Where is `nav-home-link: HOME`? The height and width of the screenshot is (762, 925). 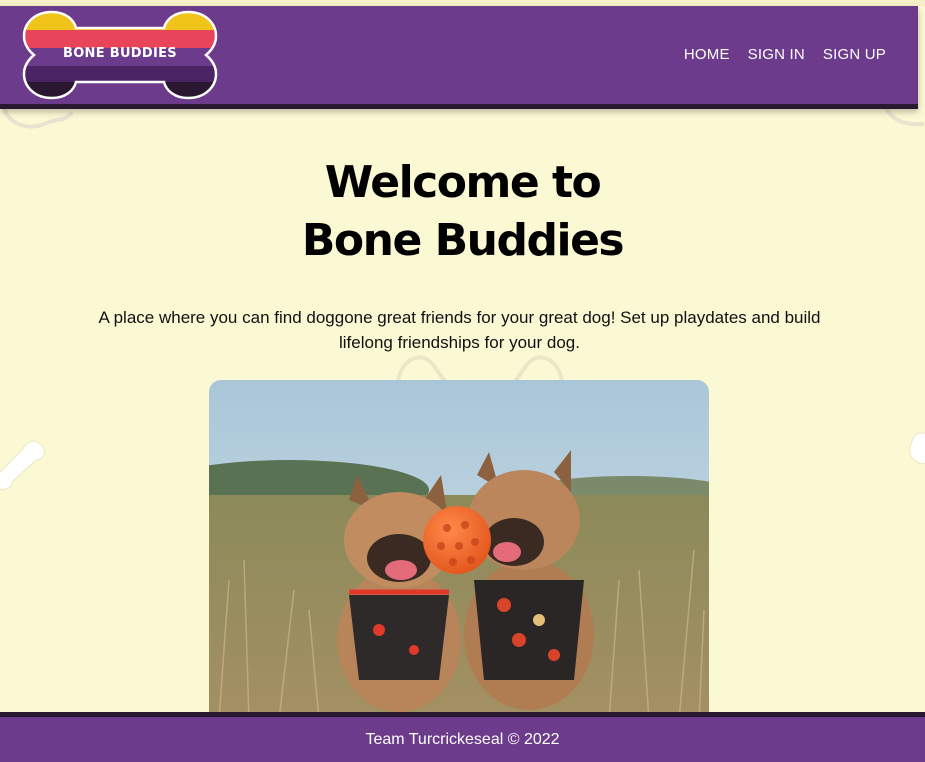 nav-home-link: HOME is located at coordinates (707, 54).